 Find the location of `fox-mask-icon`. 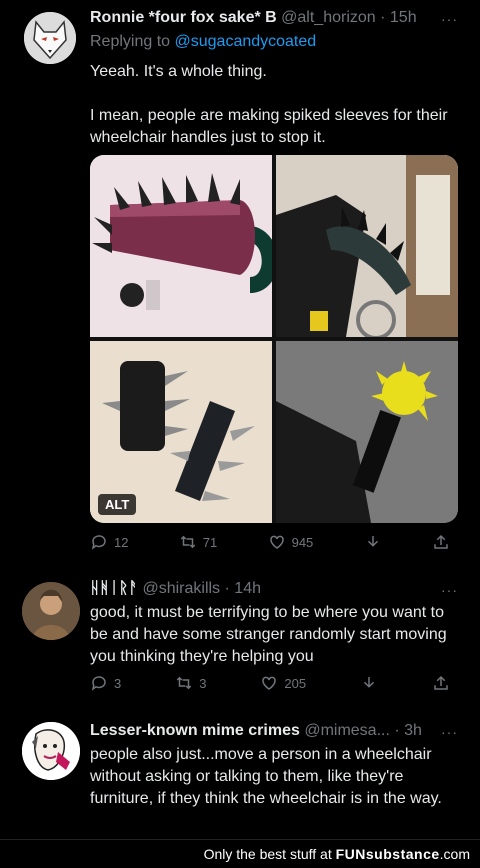

fox-mask-icon is located at coordinates (50, 38).